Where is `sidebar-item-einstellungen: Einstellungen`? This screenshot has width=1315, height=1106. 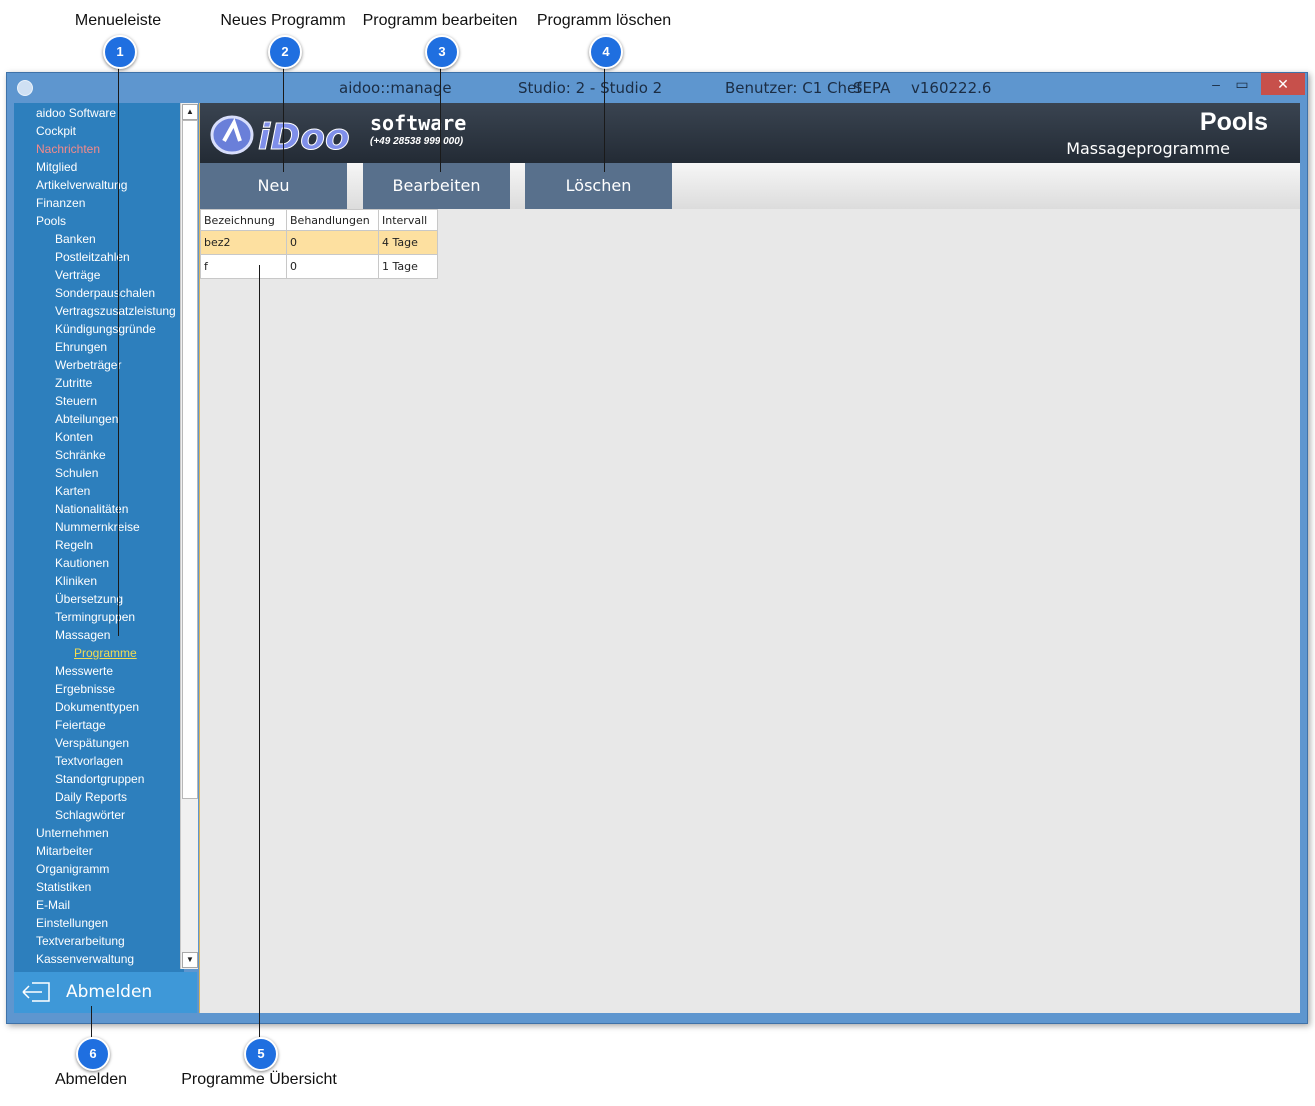
sidebar-item-einstellungen: Einstellungen is located at coordinates (72, 923).